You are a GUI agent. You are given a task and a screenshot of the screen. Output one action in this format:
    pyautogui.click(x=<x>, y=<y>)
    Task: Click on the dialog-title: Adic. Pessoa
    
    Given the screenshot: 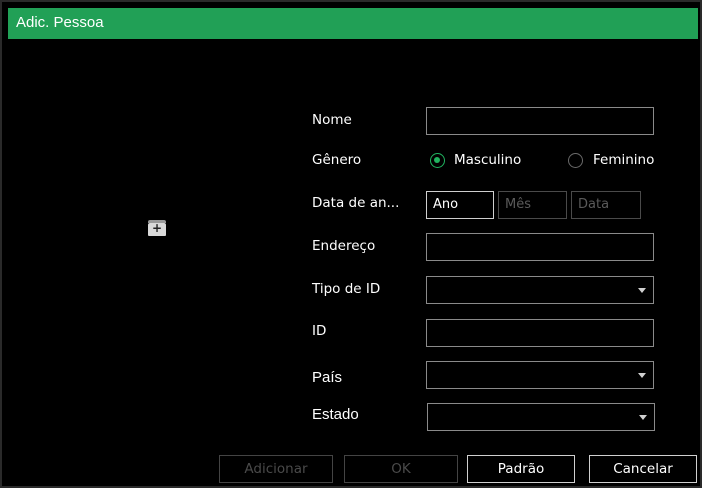 What is the action you would take?
    pyautogui.click(x=60, y=22)
    